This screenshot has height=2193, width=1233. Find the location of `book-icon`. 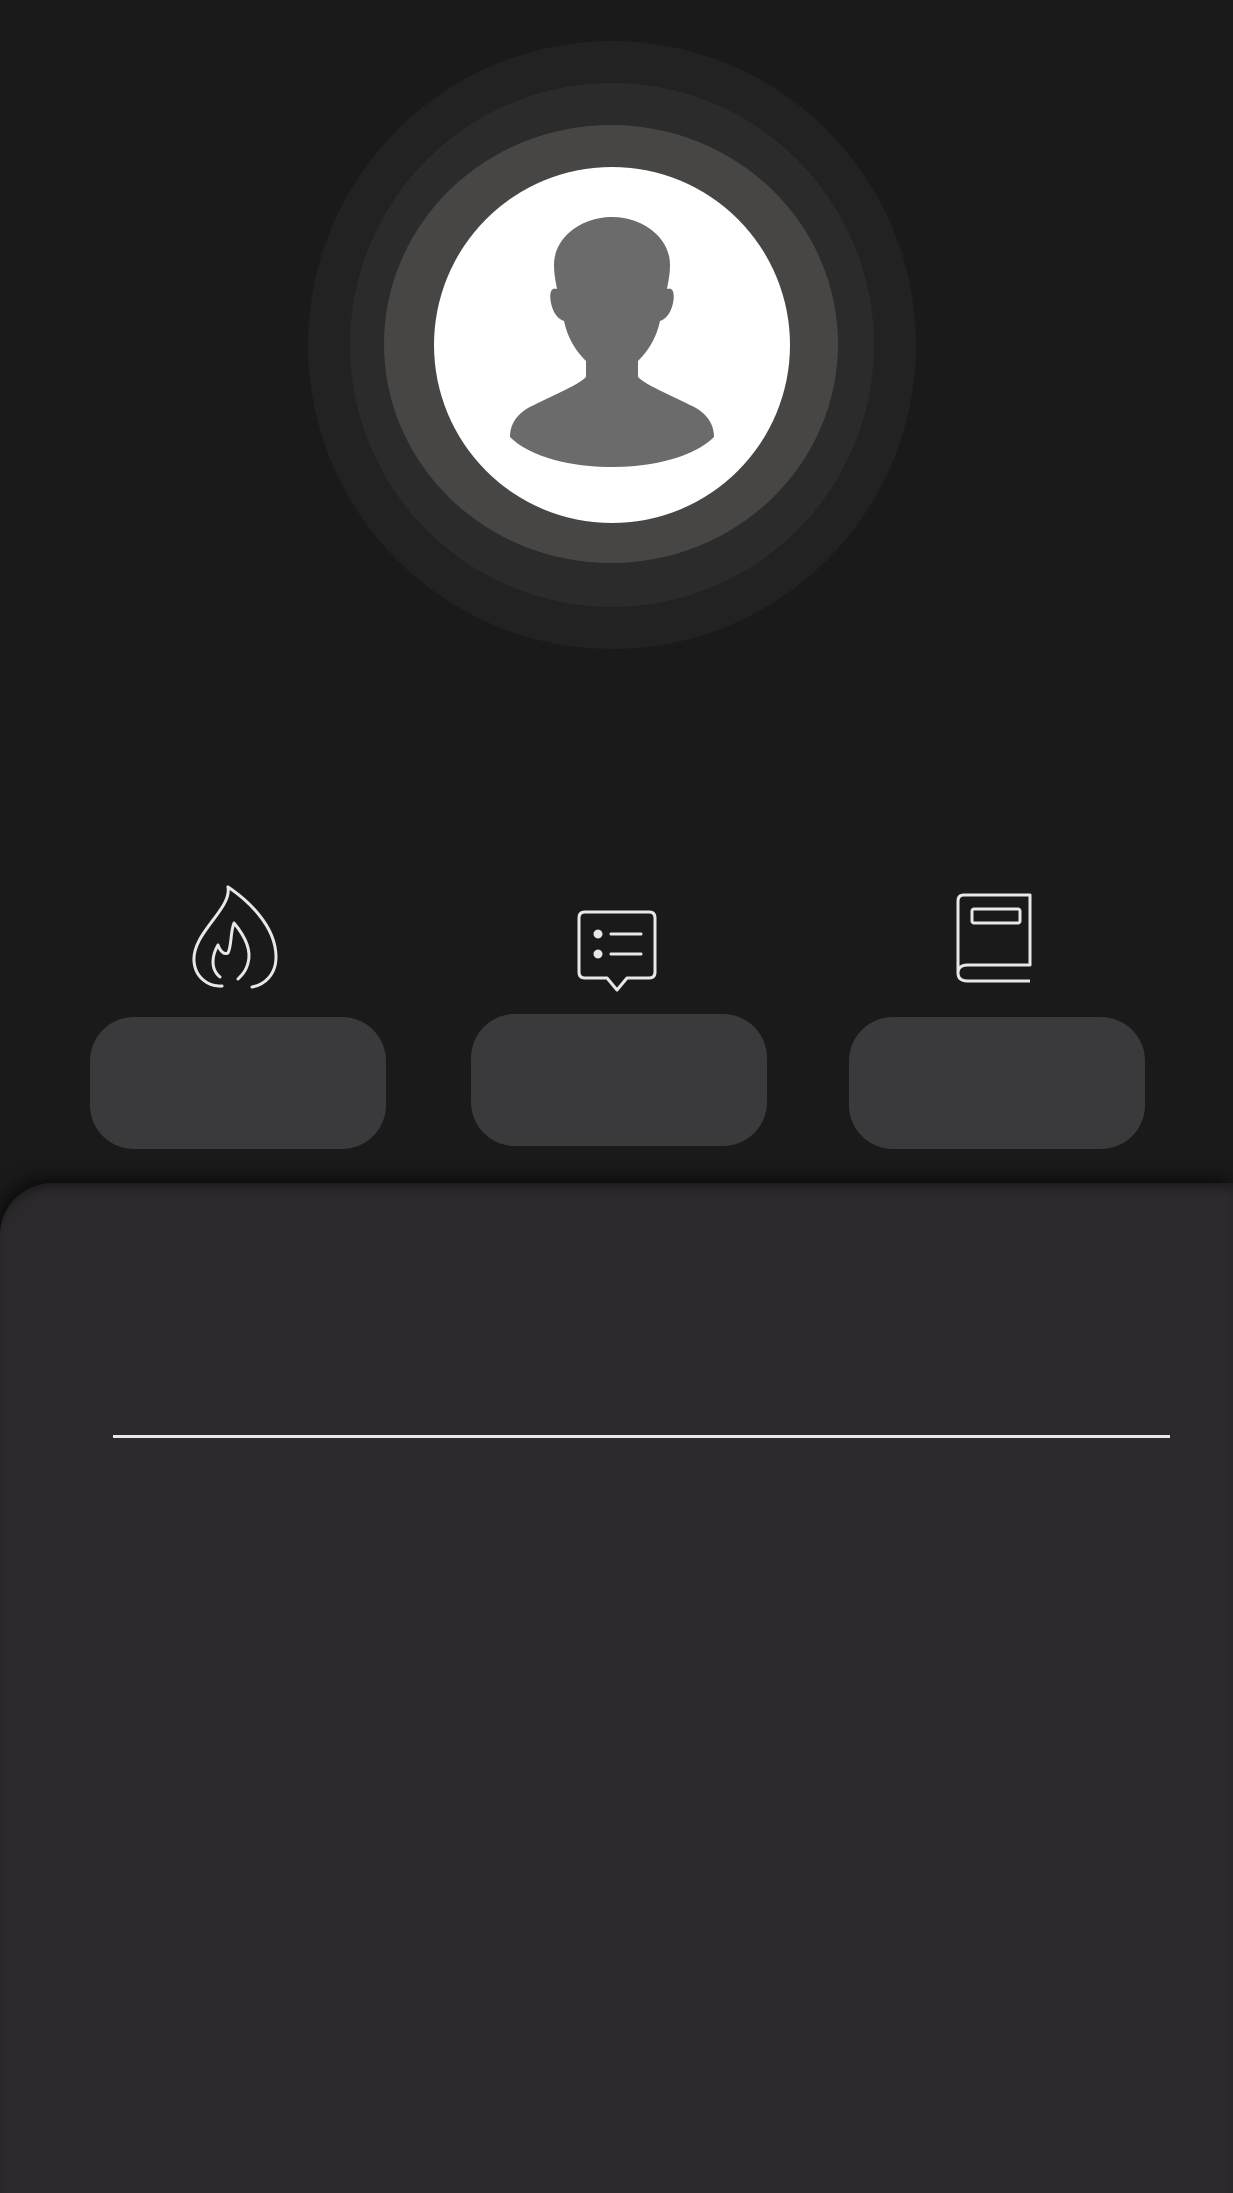

book-icon is located at coordinates (995, 940).